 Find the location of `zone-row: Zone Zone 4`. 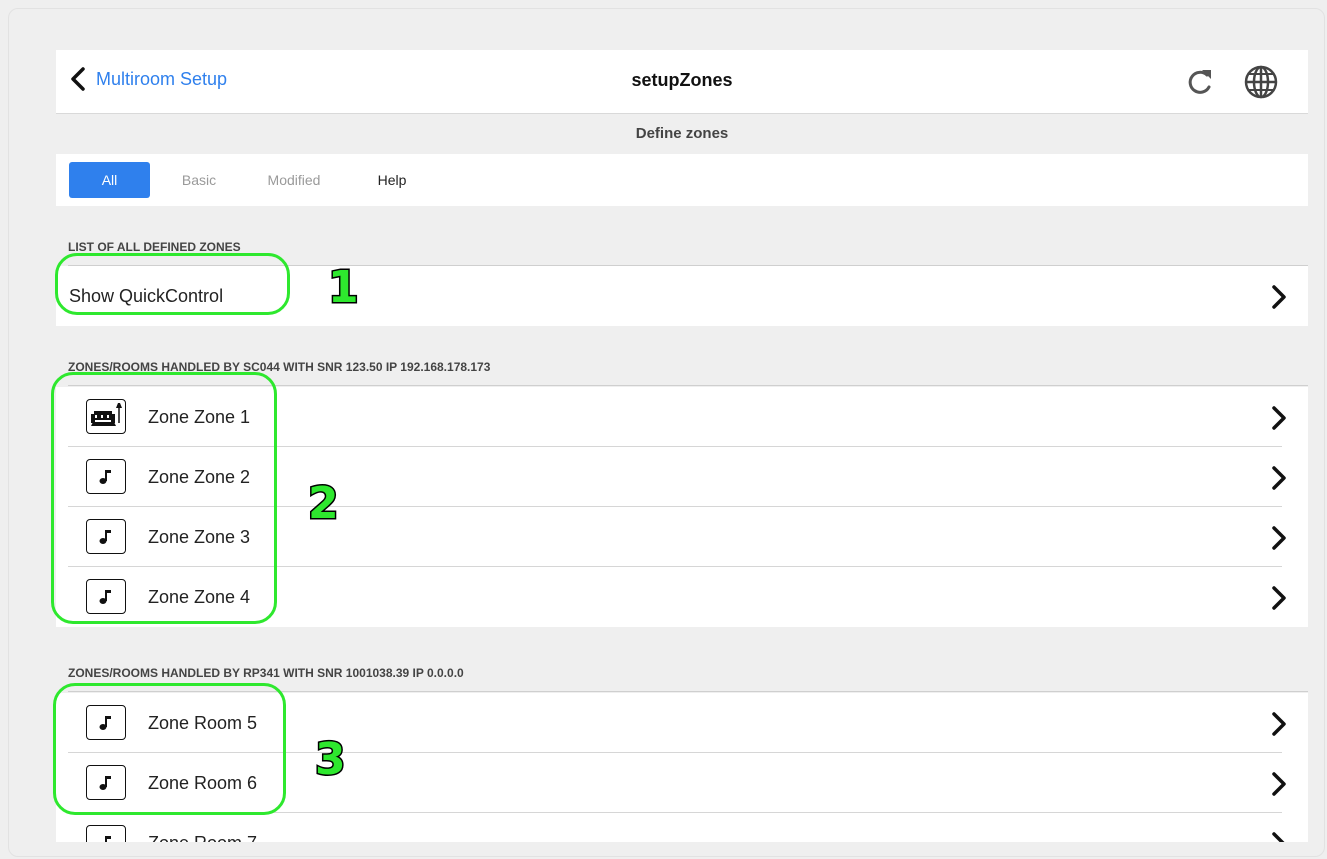

zone-row: Zone Zone 4 is located at coordinates (682, 597).